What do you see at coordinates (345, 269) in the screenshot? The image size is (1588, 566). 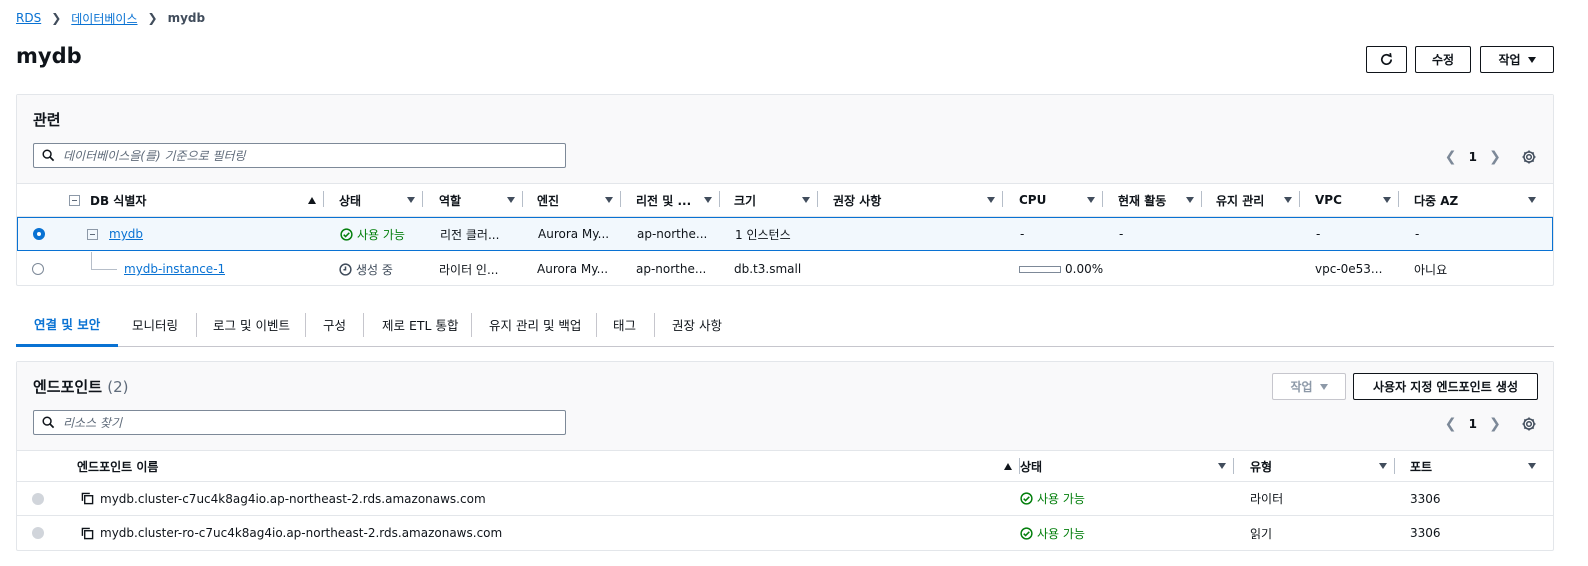 I see `pending-clock-icon` at bounding box center [345, 269].